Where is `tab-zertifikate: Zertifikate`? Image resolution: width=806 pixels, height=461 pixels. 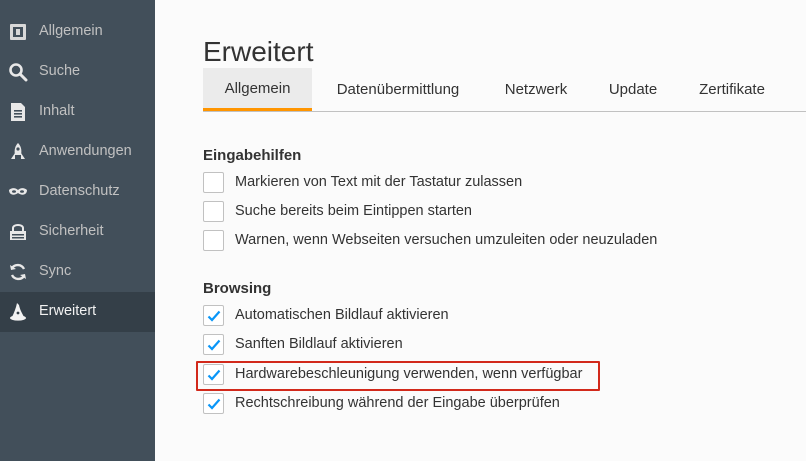 tab-zertifikate: Zertifikate is located at coordinates (732, 89).